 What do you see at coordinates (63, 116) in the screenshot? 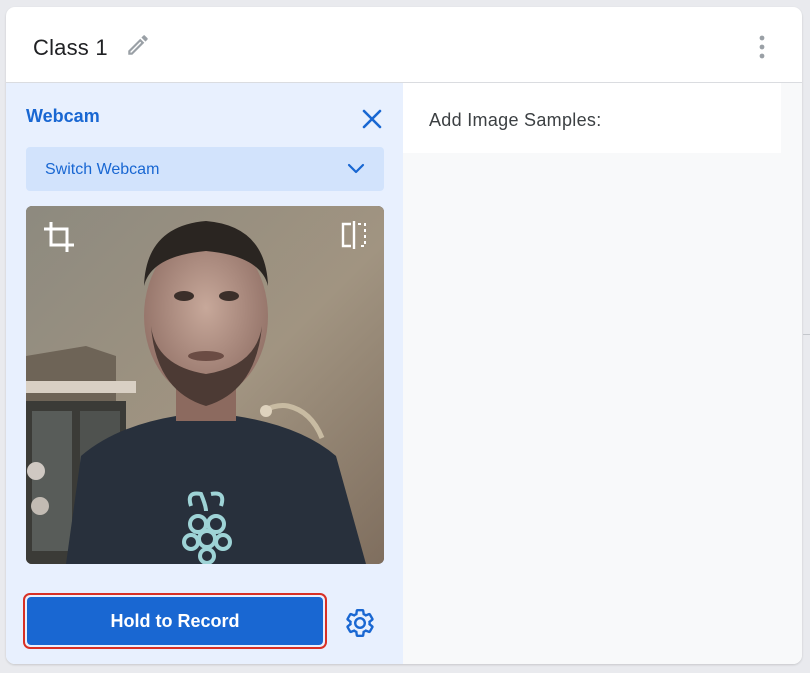
I see `webcam-label: Webcam` at bounding box center [63, 116].